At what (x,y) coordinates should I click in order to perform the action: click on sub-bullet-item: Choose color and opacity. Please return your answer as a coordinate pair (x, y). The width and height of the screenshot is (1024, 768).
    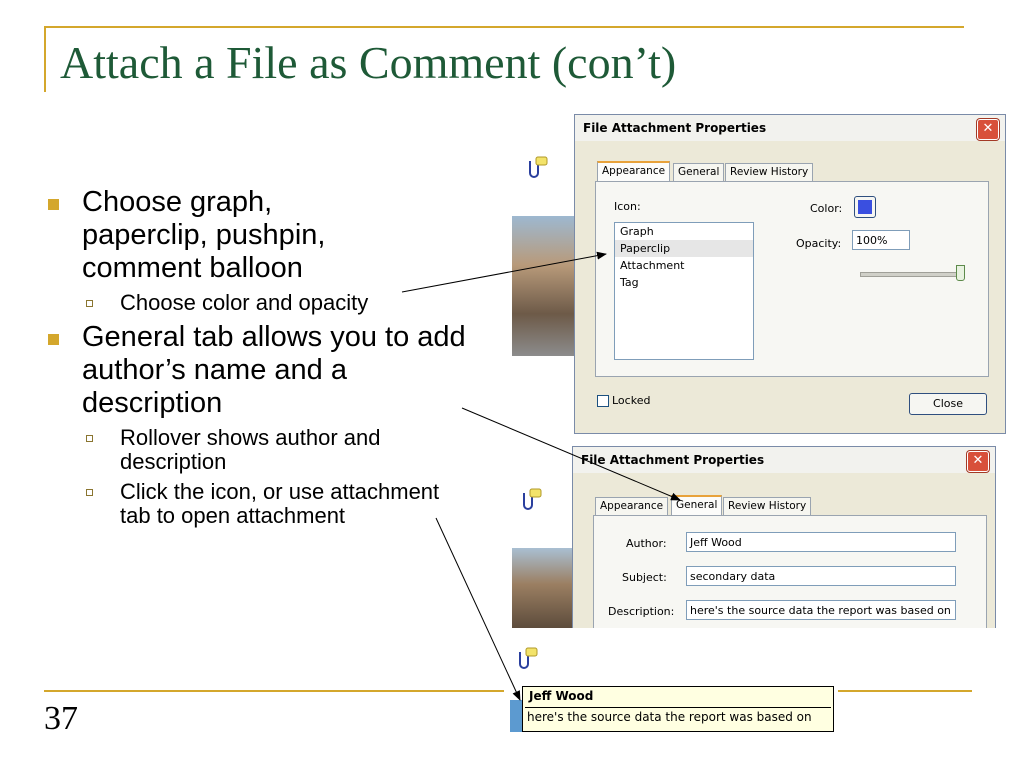
    Looking at the image, I should click on (271, 303).